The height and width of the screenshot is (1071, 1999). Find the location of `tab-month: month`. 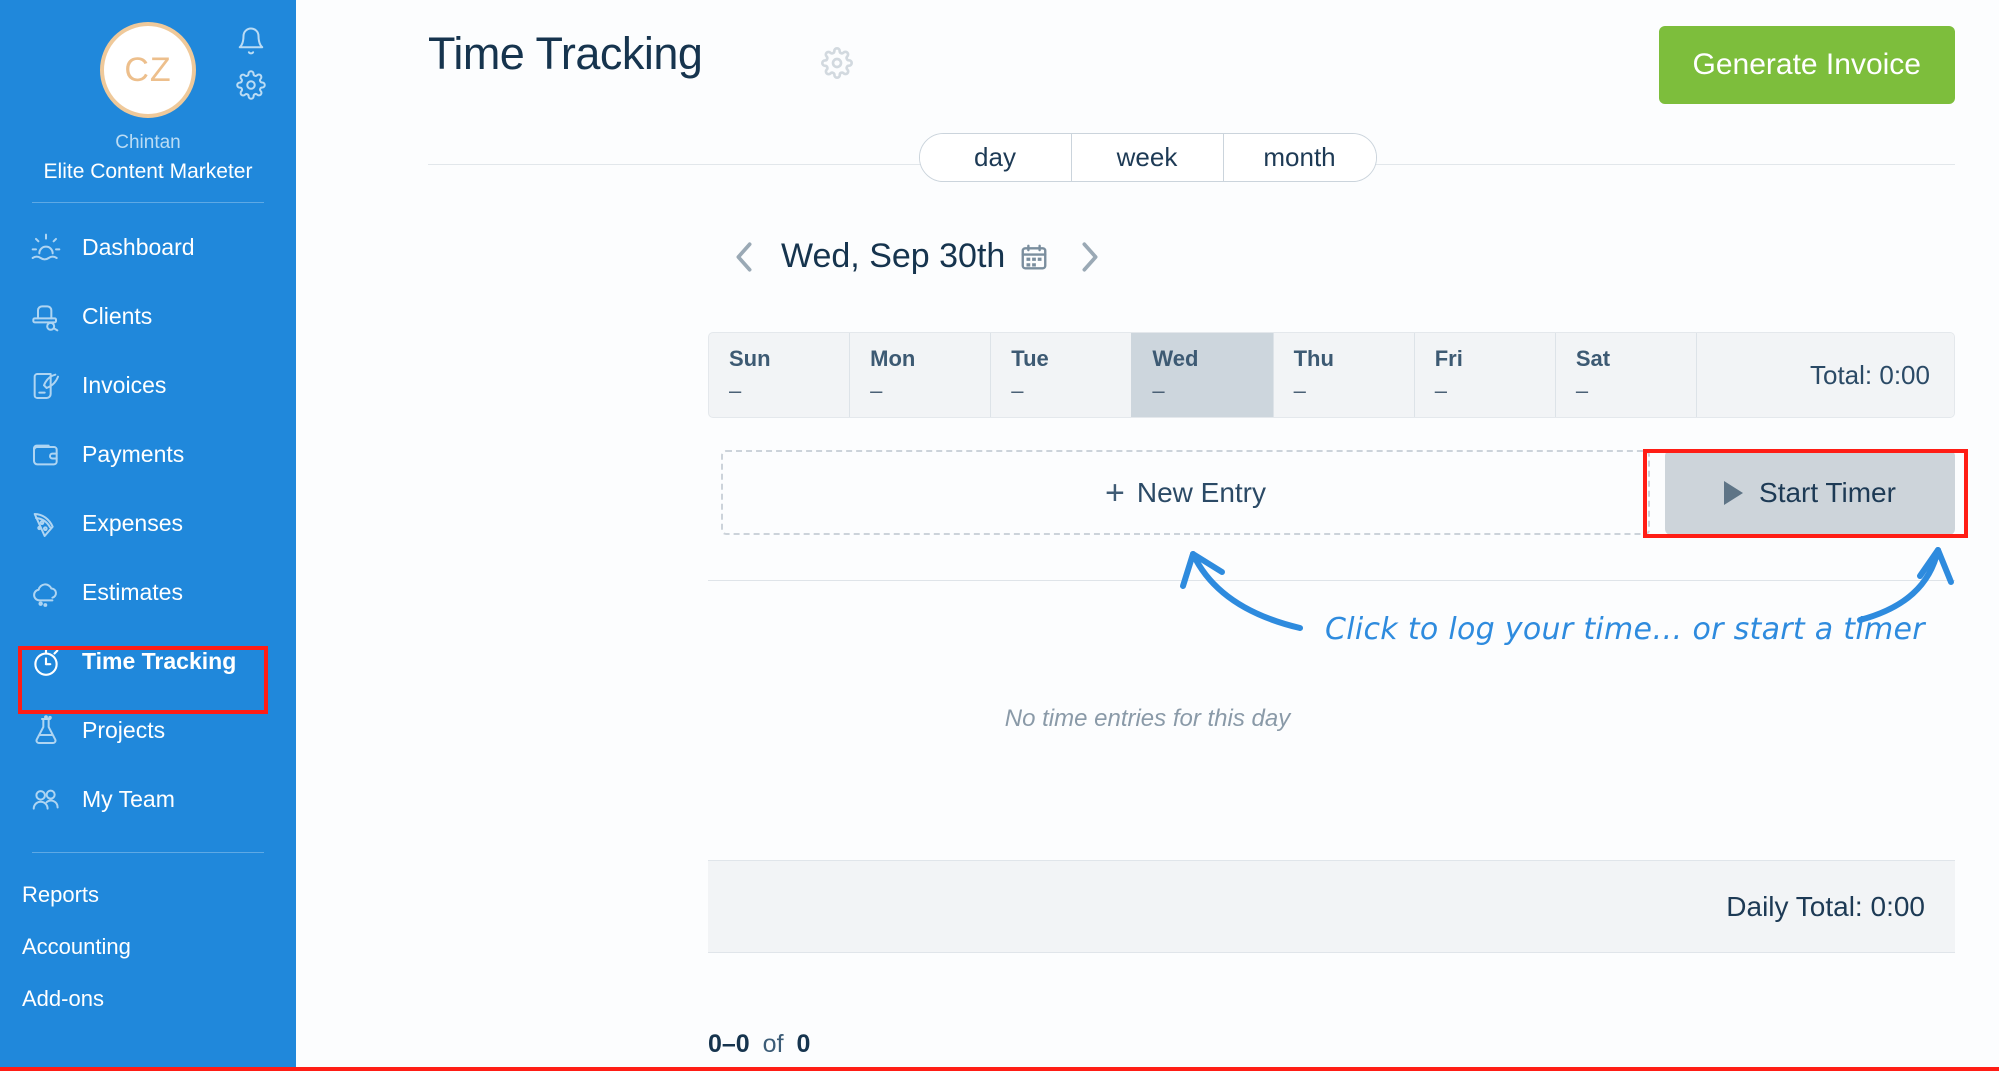

tab-month: month is located at coordinates (1299, 157).